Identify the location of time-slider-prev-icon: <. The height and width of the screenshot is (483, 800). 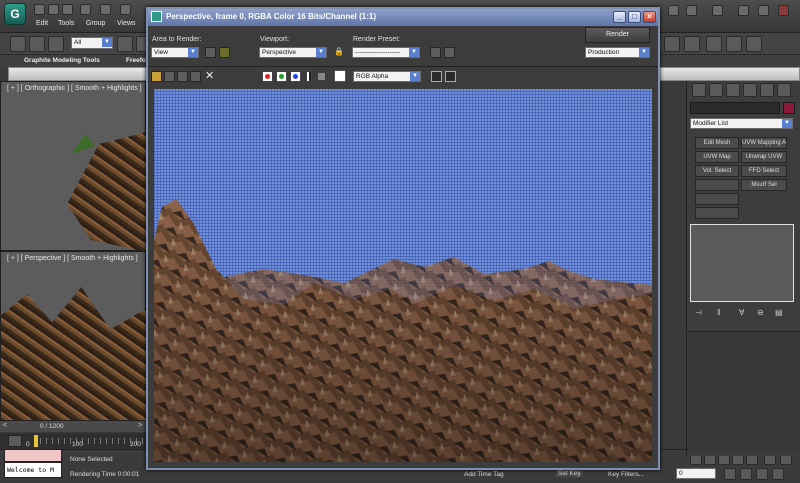
(5, 425).